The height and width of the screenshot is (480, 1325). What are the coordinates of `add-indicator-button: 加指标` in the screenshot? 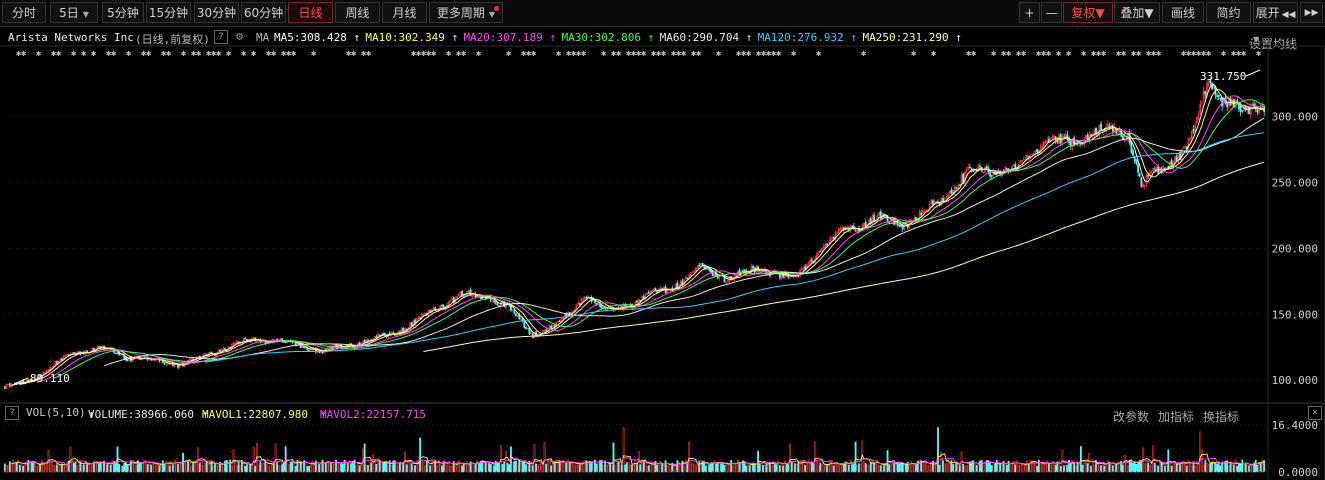 It's located at (1176, 416).